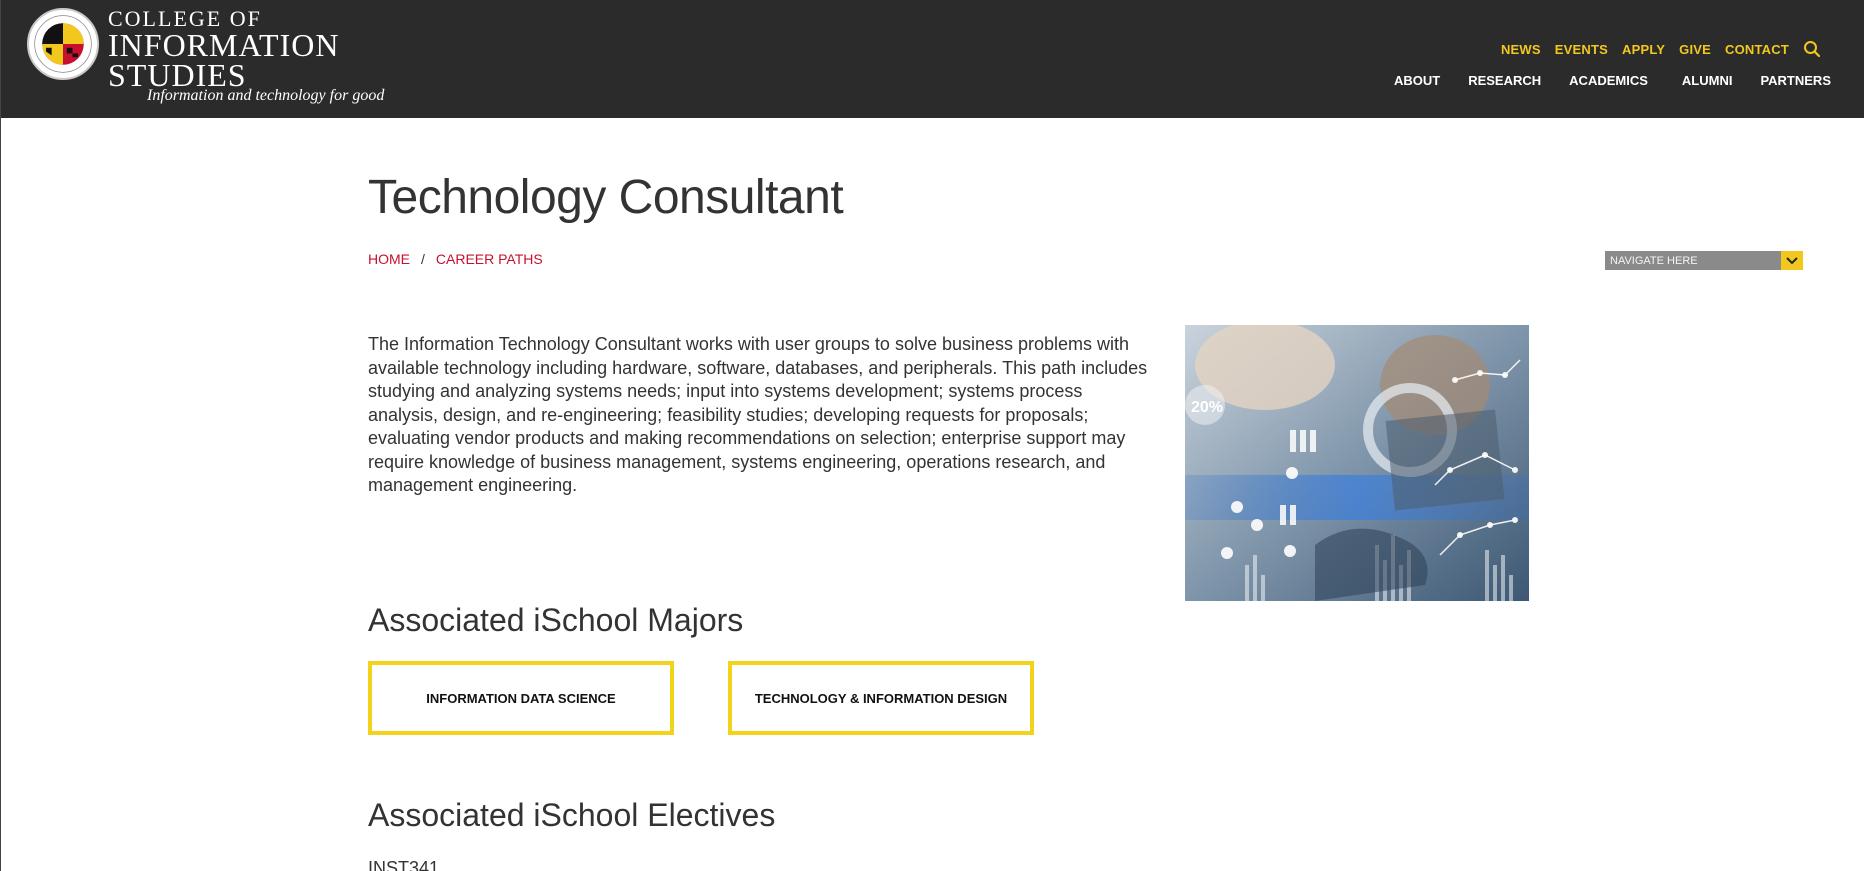 This screenshot has height=871, width=1864. Describe the element at coordinates (1757, 49) in the screenshot. I see `utility-link-contact: CONTACT` at that location.